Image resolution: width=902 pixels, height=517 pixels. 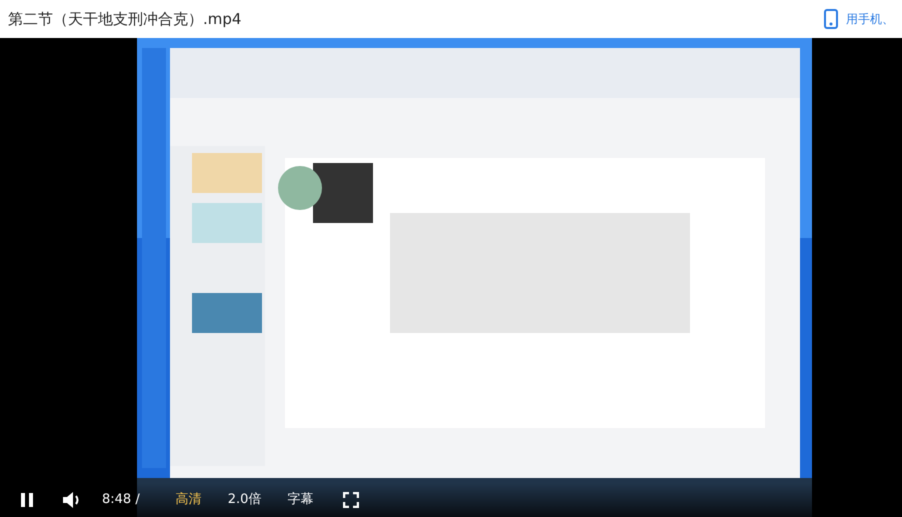 I want to click on time-display: 8:48 /, so click(x=121, y=500).